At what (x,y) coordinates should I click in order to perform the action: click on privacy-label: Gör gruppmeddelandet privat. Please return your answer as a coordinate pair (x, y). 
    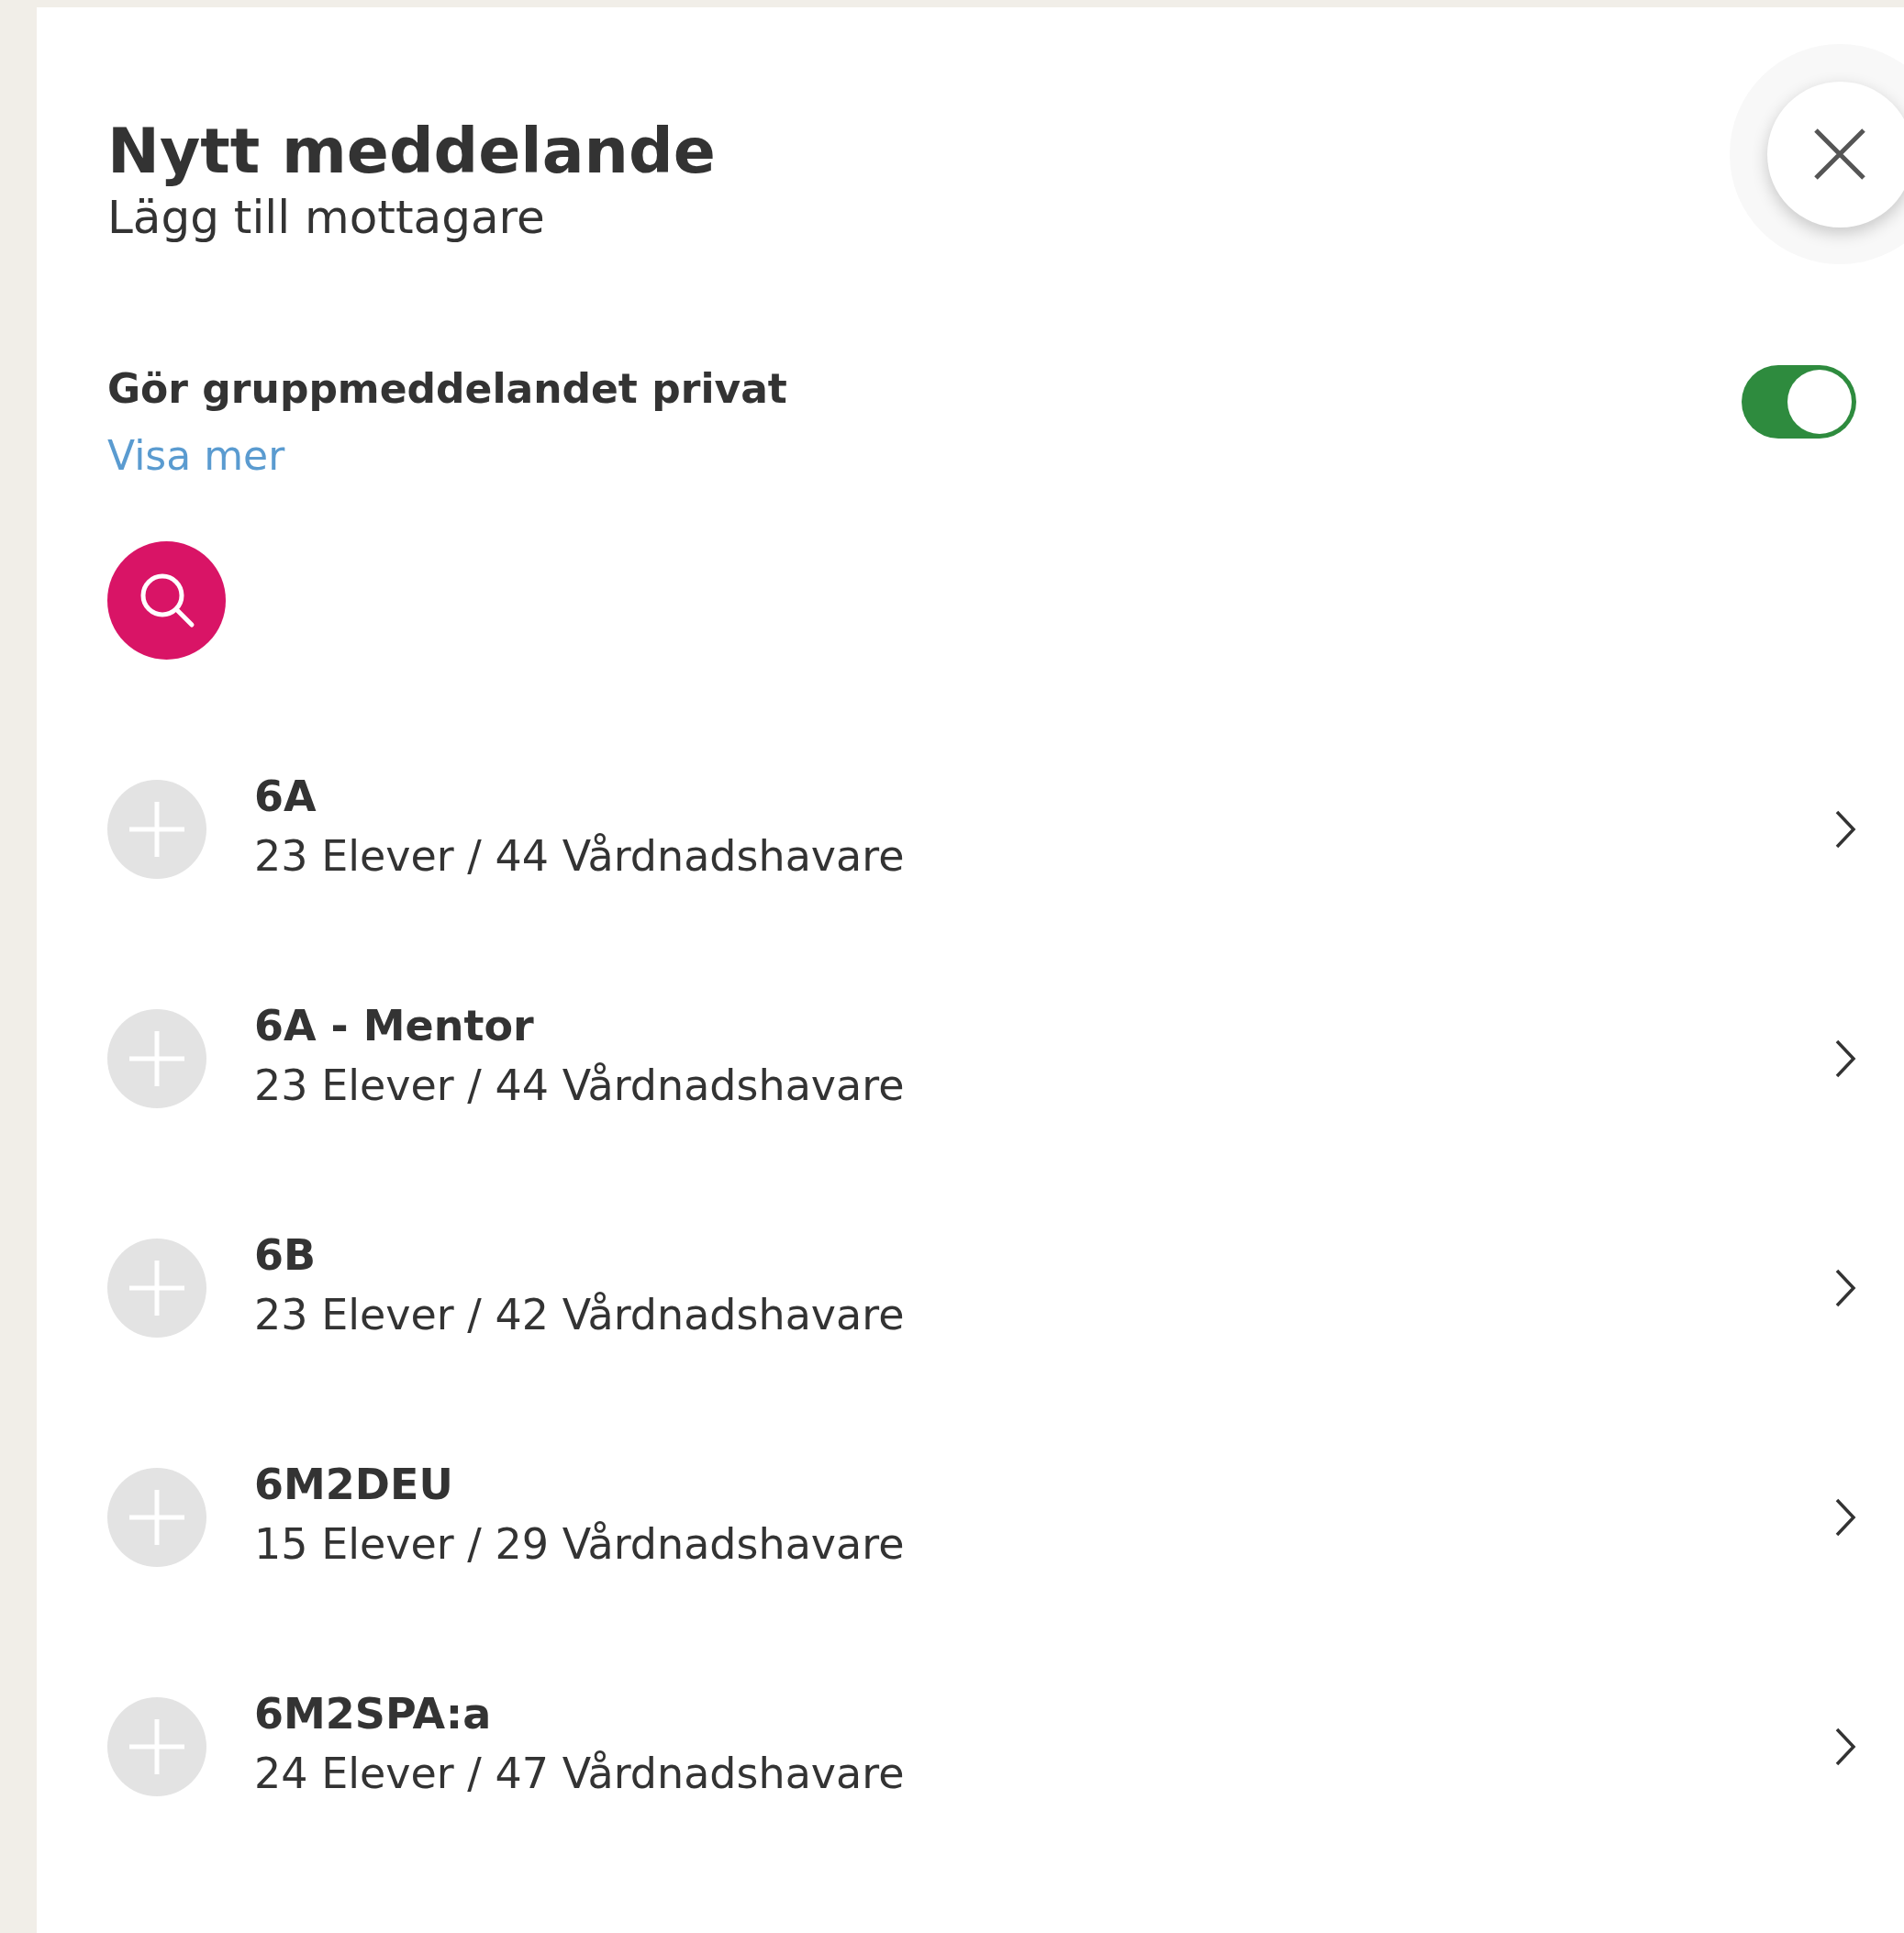
    Looking at the image, I should click on (447, 389).